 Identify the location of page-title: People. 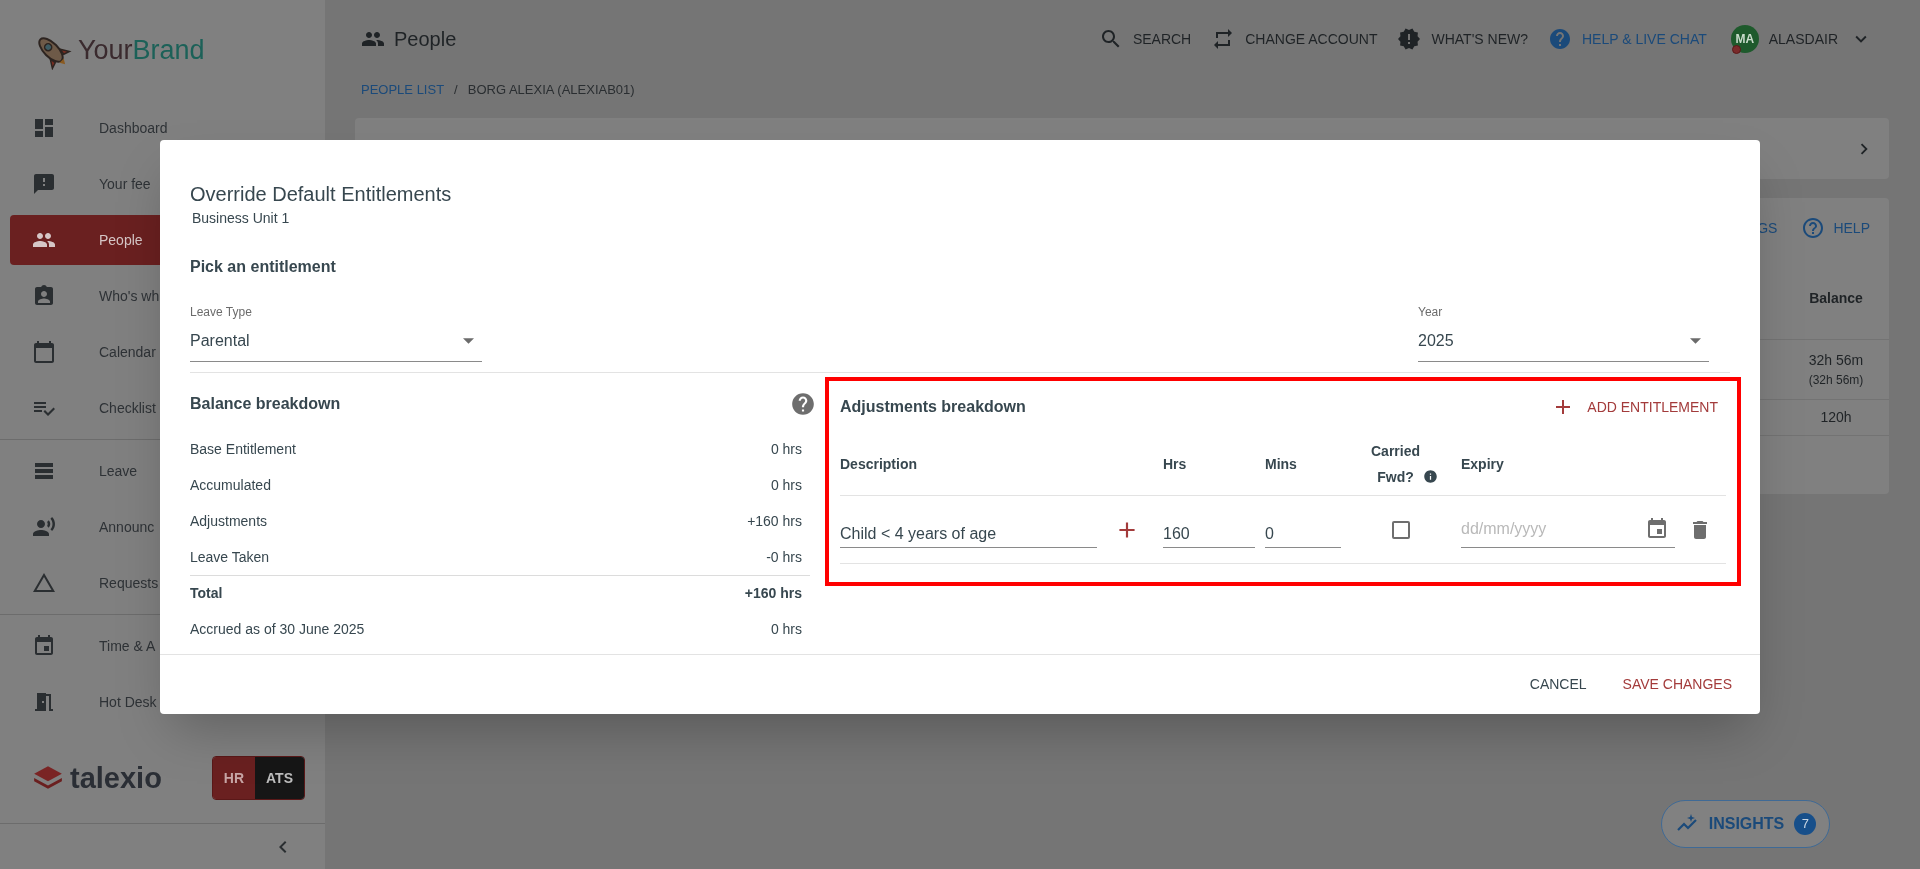
(425, 39).